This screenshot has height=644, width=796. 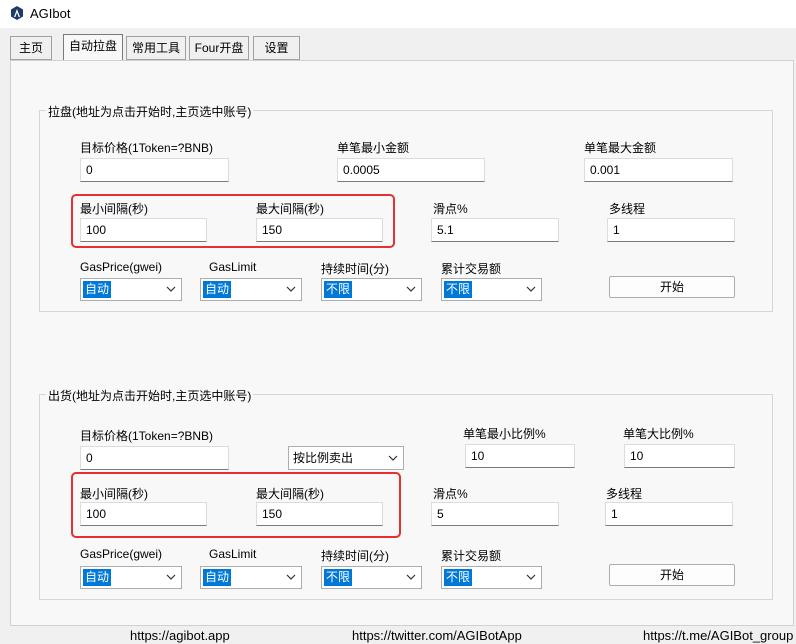 I want to click on twitter-link: https://twitter.com/AGIBotApp, so click(x=437, y=635).